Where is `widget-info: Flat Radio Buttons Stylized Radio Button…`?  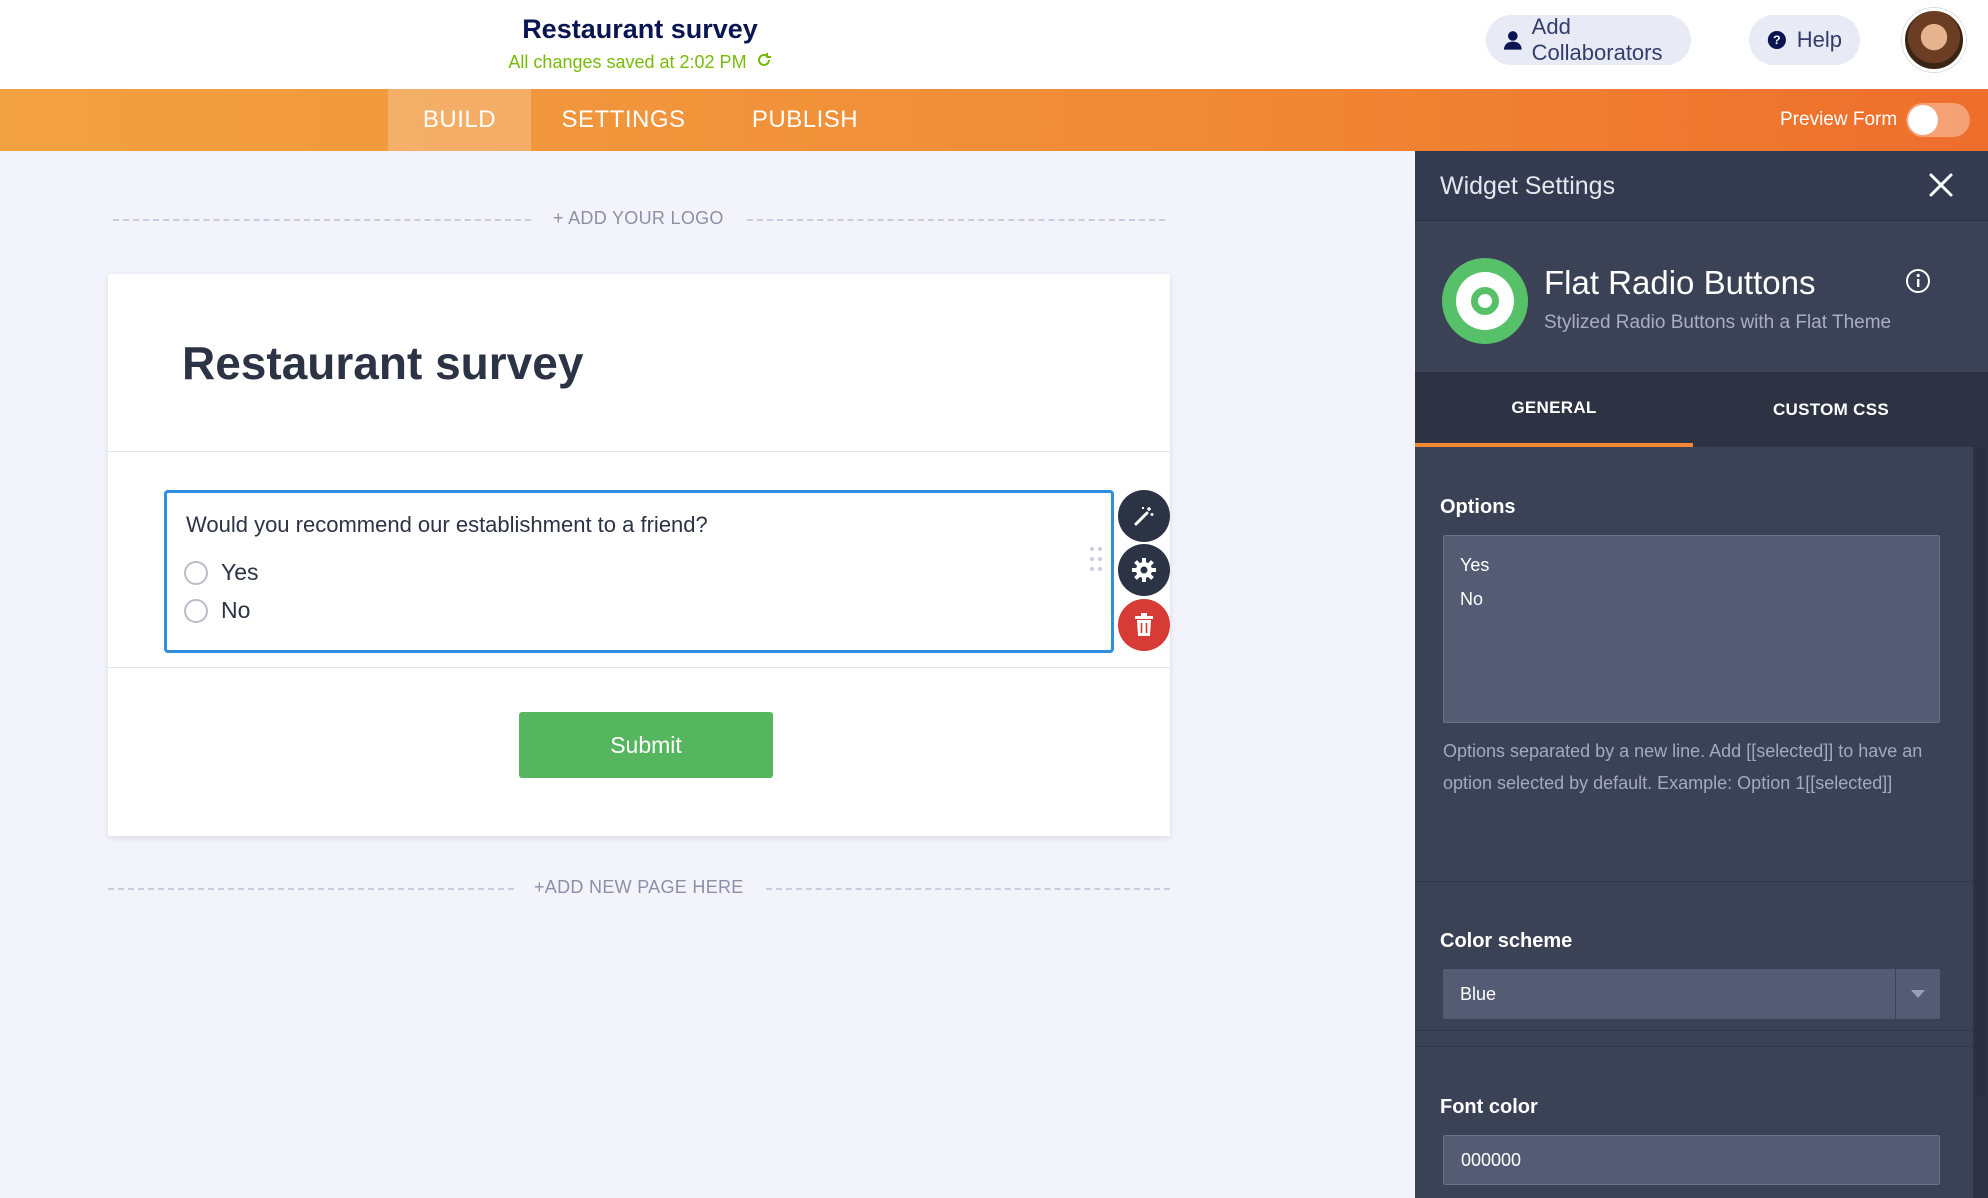
widget-info: Flat Radio Buttons Stylized Radio Button… is located at coordinates (1701, 297).